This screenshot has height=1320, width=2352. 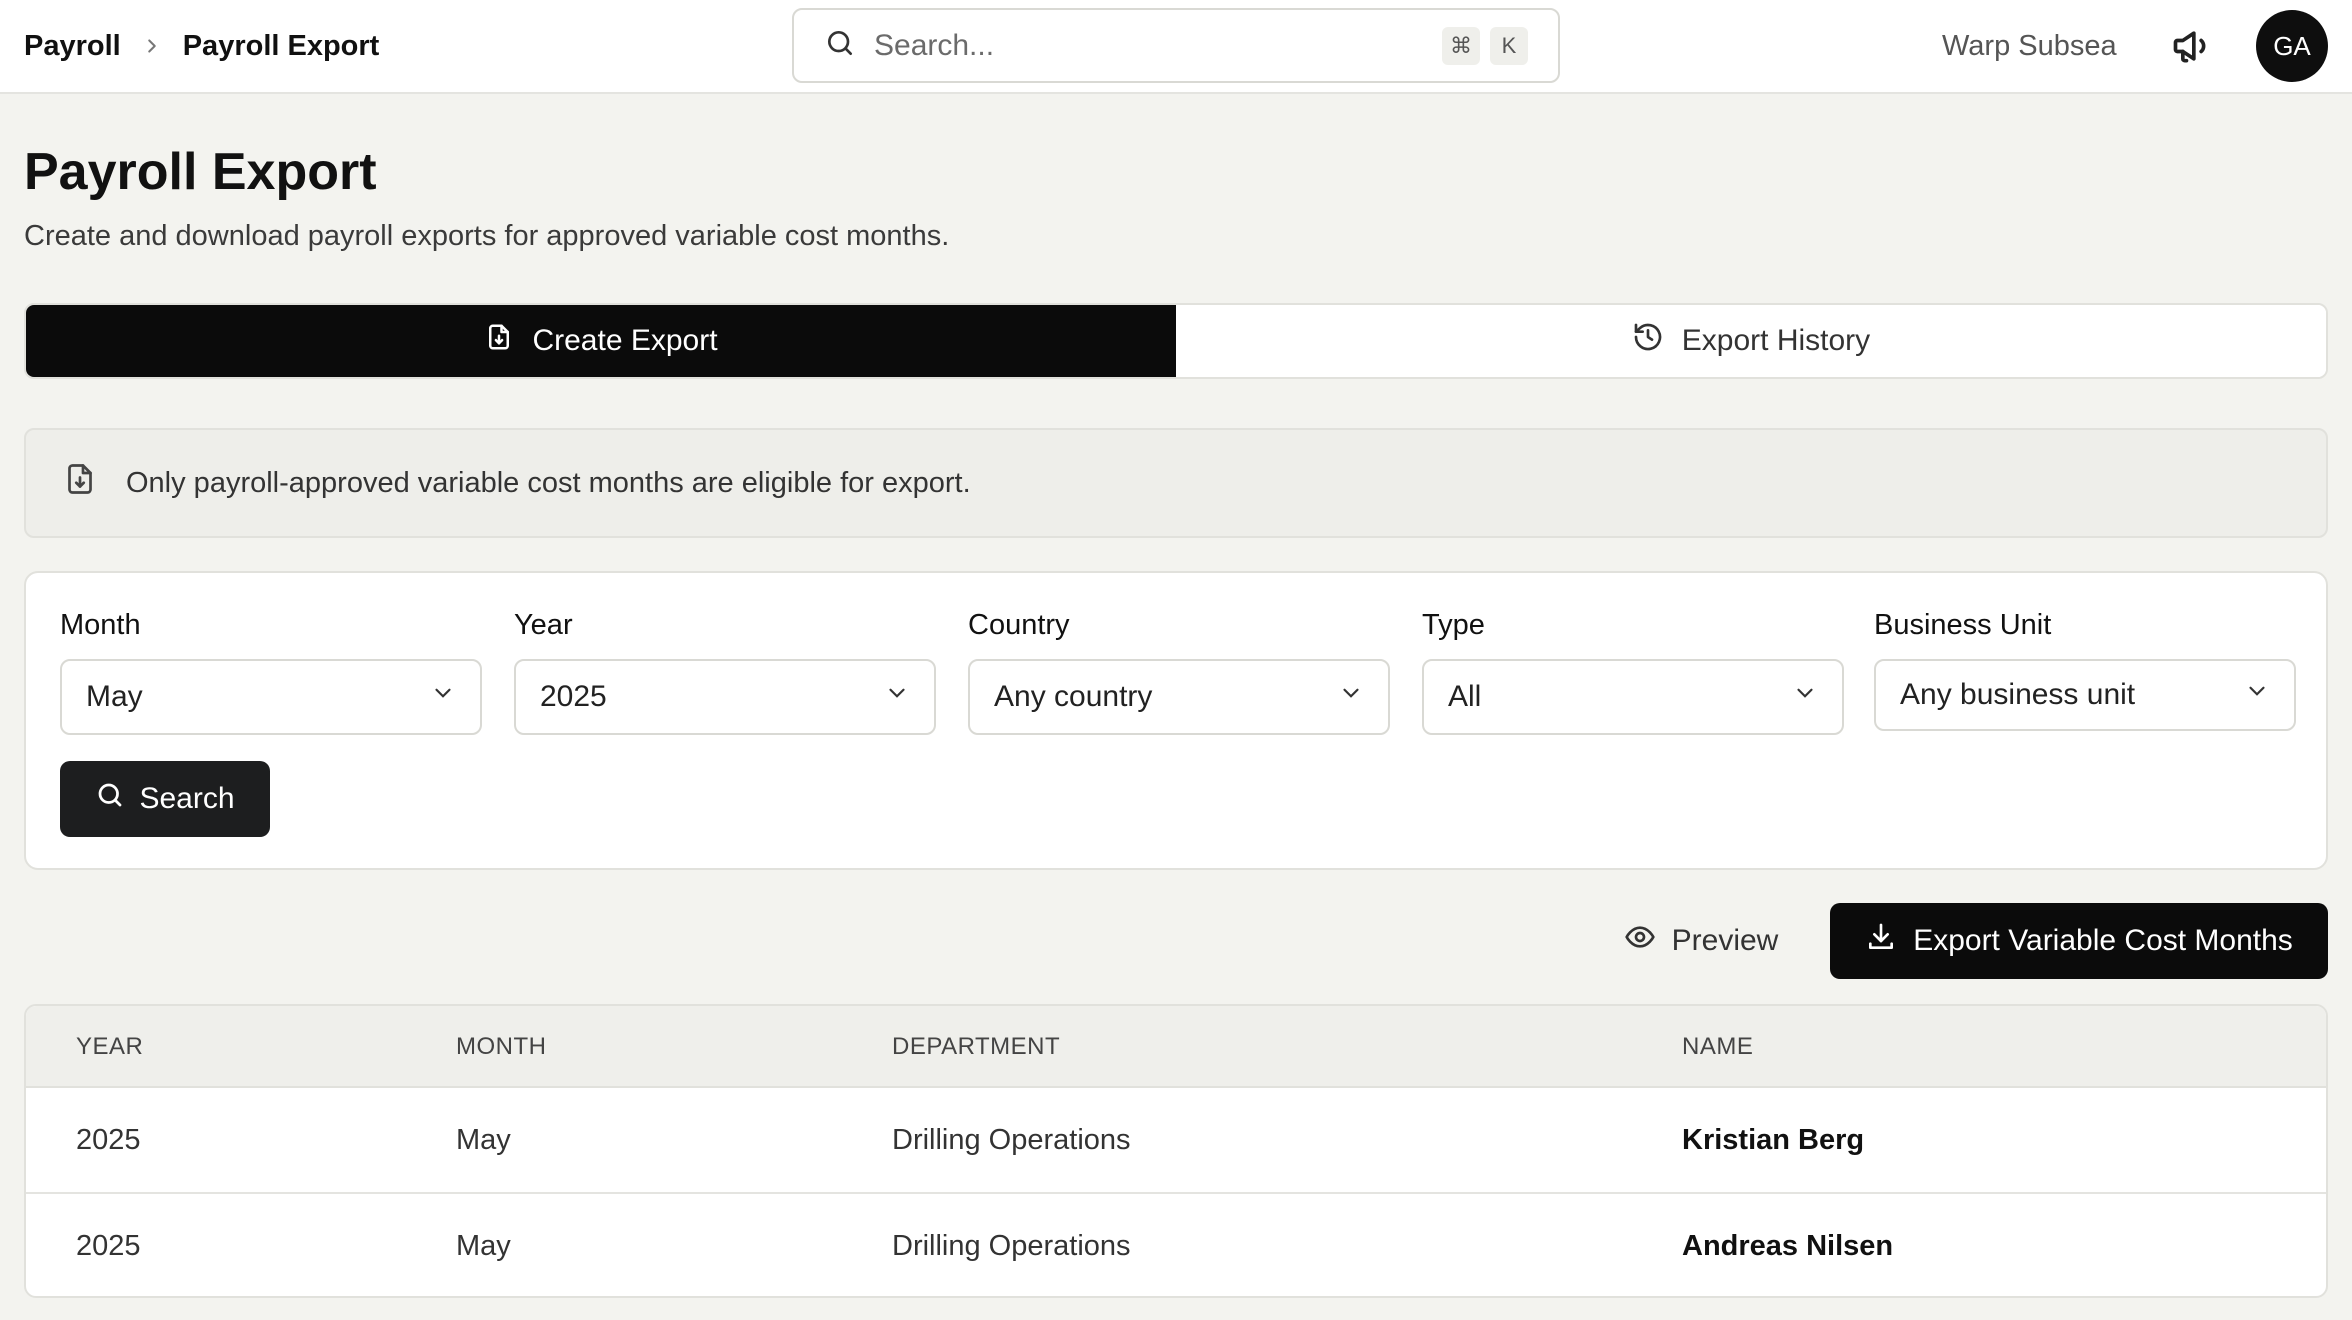 What do you see at coordinates (976, 1046) in the screenshot?
I see `column-header-department: DEPARTMENT` at bounding box center [976, 1046].